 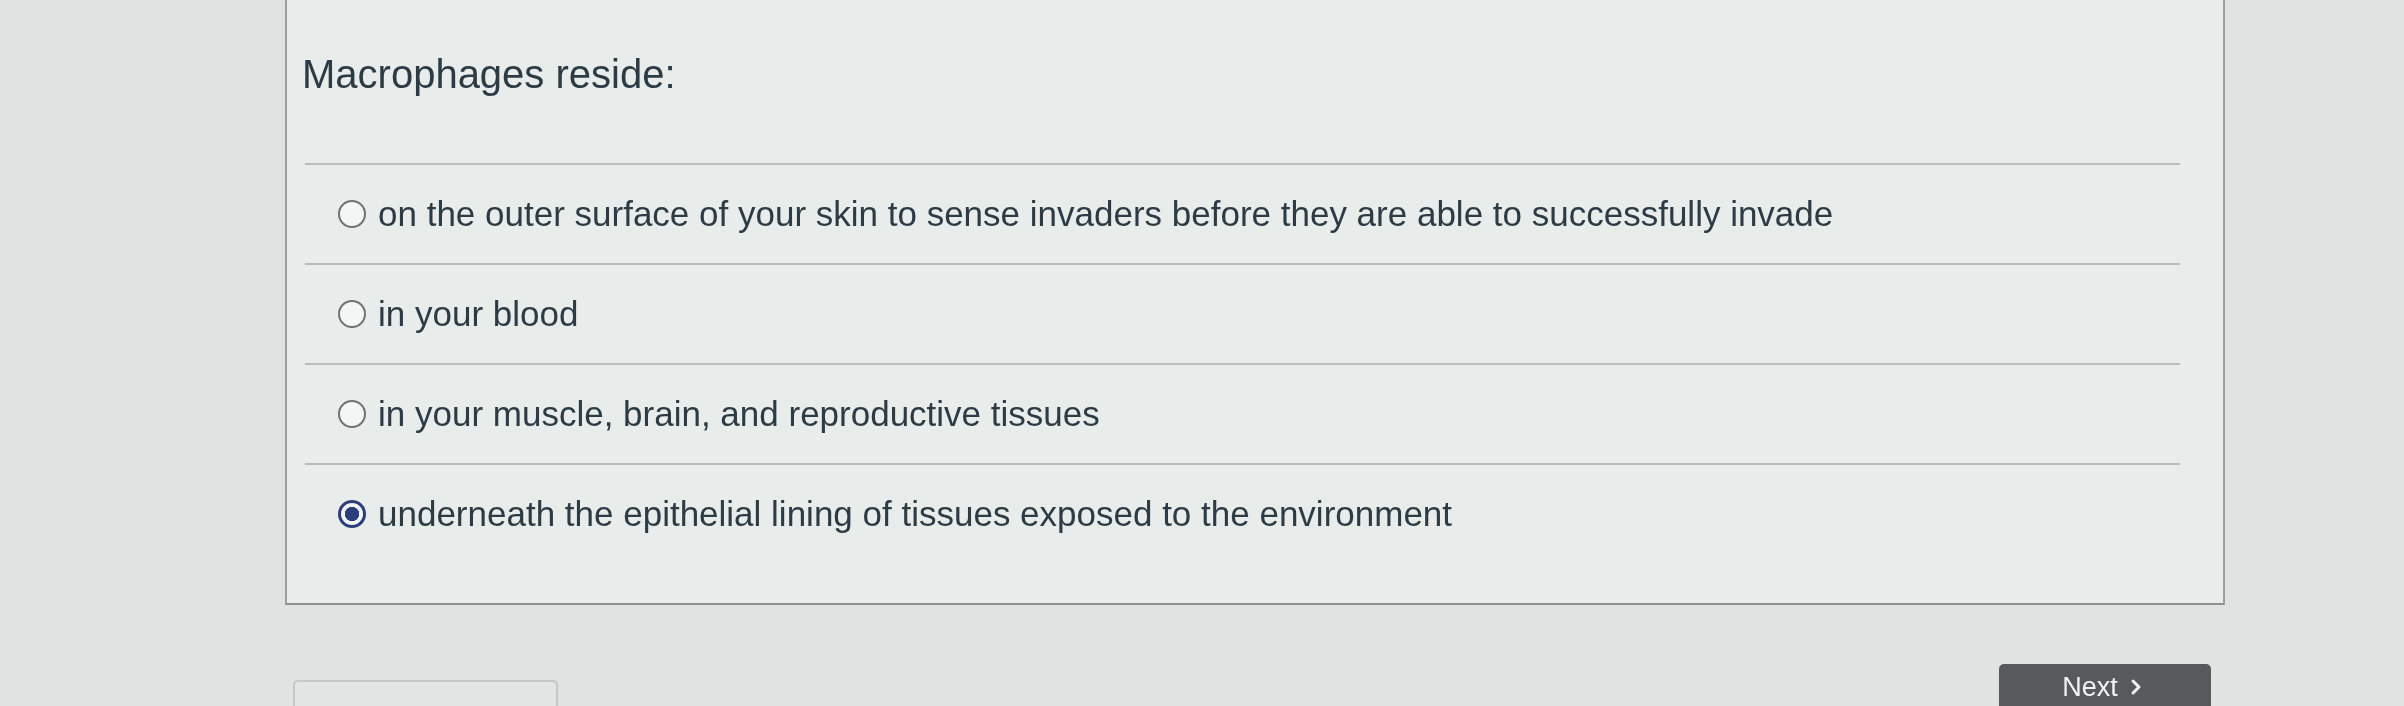 I want to click on answer-option-label: on the outer surface of your skin to sense invaders before they are able to successfully invade, so click(x=1106, y=214).